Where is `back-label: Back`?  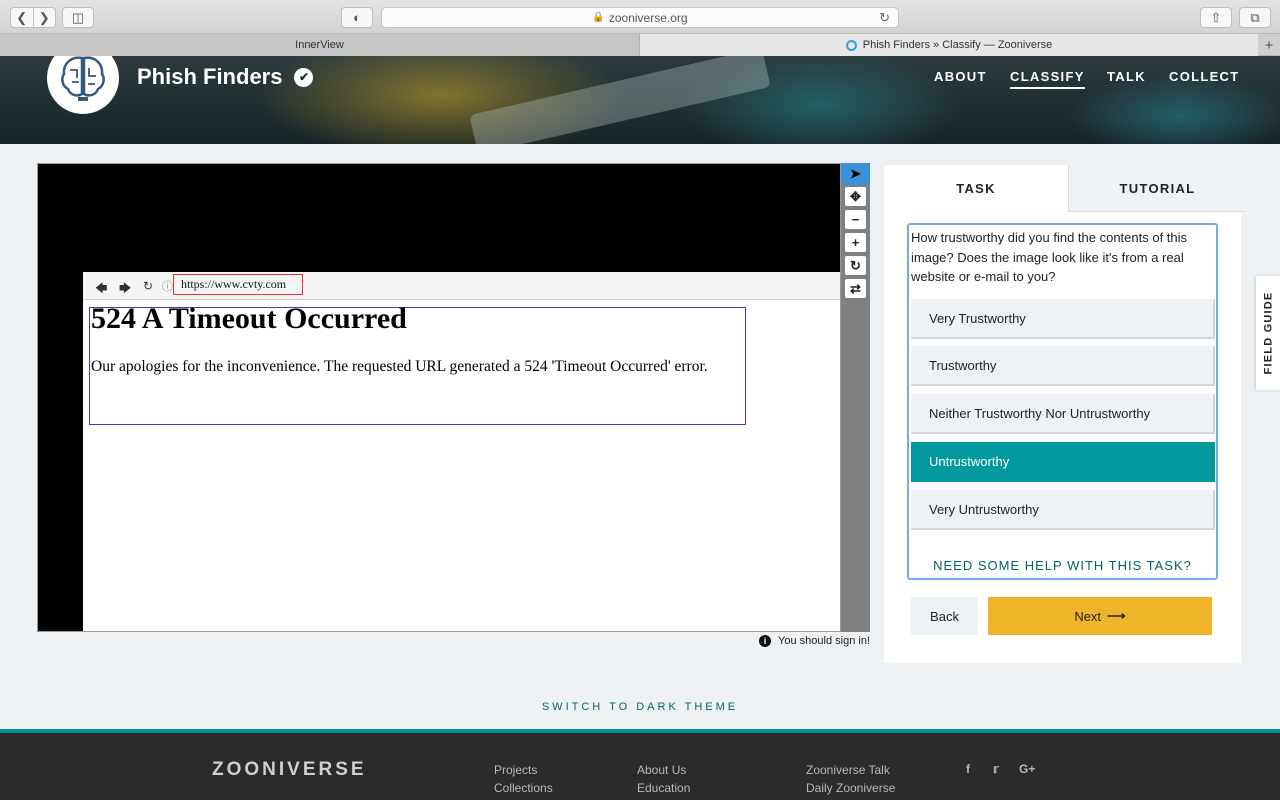 back-label: Back is located at coordinates (944, 616).